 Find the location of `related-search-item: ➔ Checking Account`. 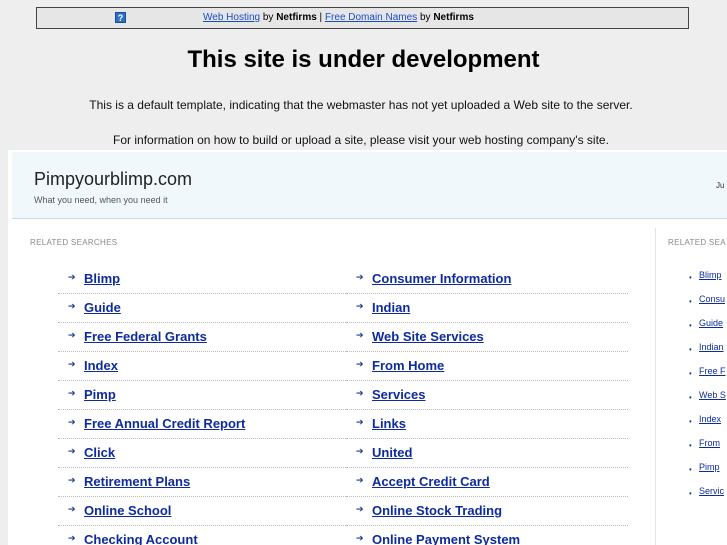

related-search-item: ➔ Checking Account is located at coordinates (202, 536).